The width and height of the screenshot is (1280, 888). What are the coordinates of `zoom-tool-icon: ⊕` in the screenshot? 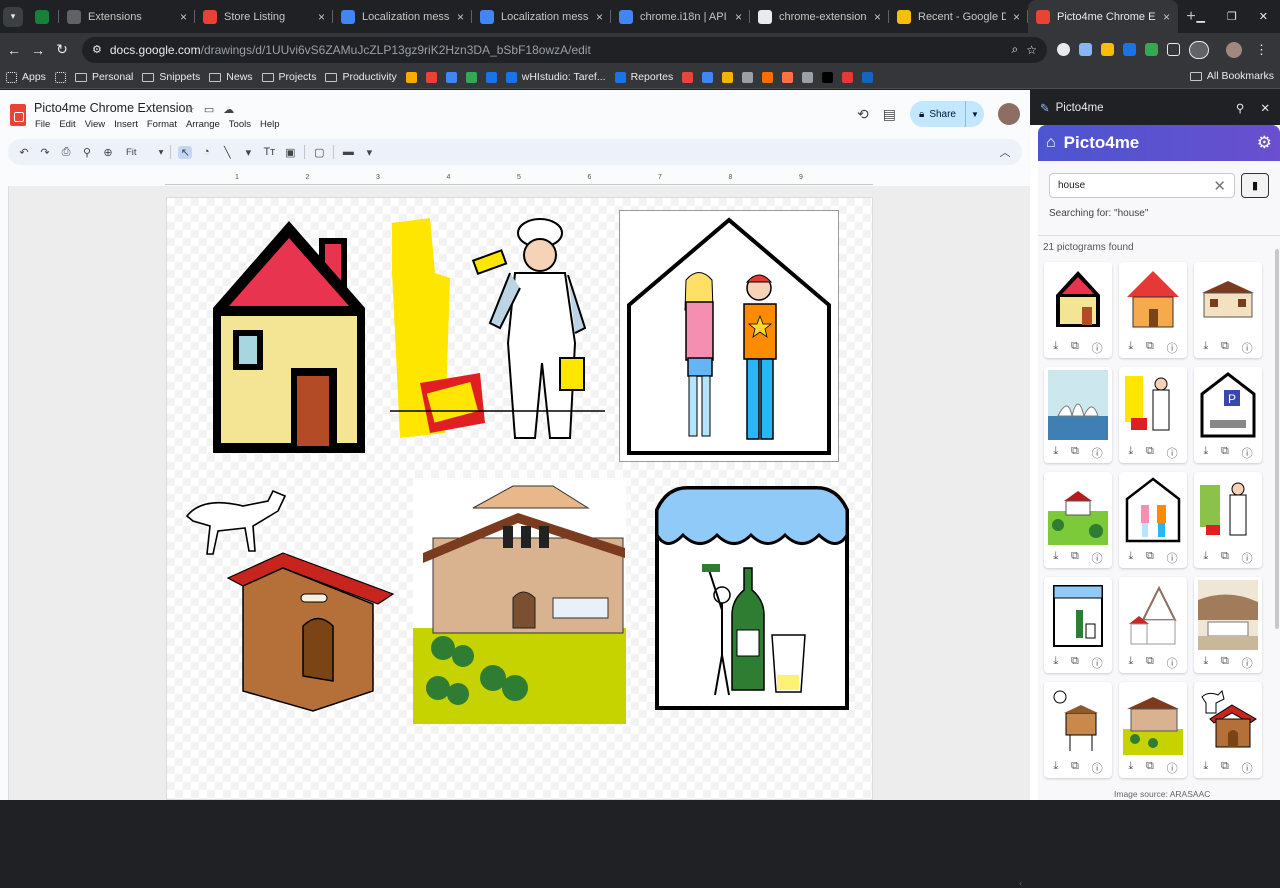 It's located at (108, 152).